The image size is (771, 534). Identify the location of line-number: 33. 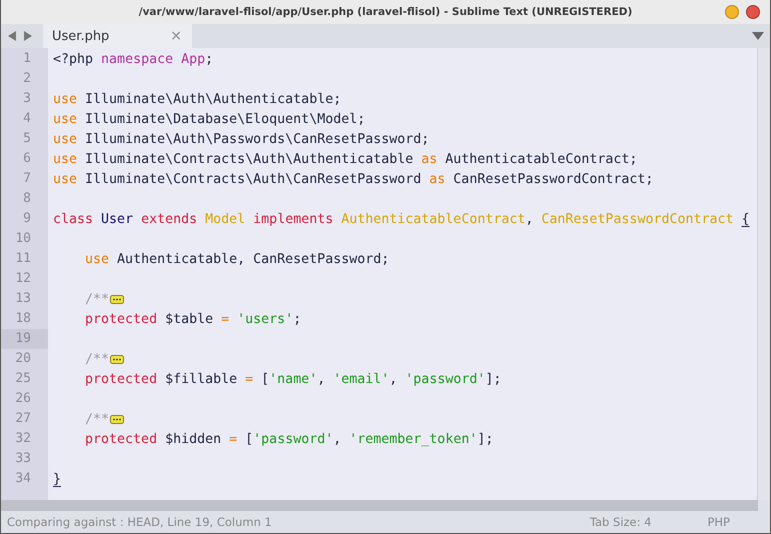
(23, 459).